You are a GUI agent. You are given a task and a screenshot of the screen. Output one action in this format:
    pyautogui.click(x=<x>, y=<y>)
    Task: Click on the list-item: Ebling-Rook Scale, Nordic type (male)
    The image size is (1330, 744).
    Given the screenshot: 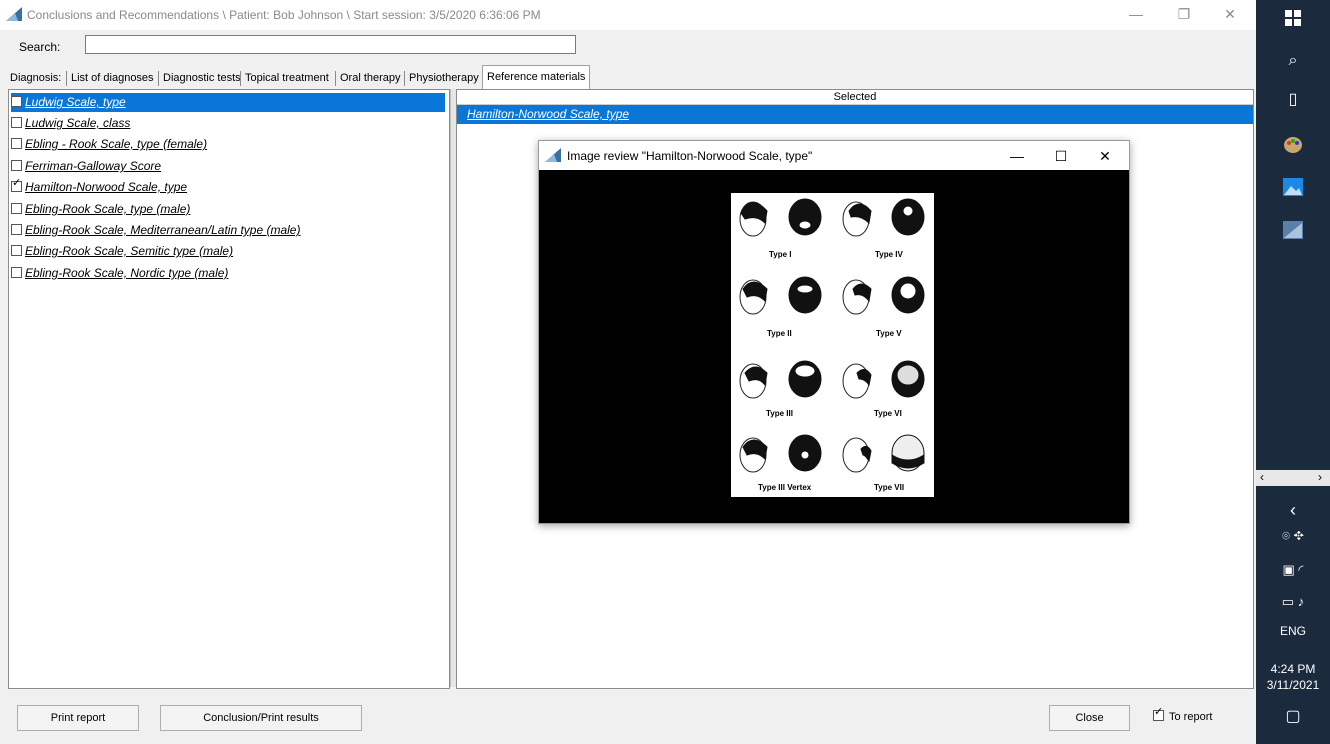 What is the action you would take?
    pyautogui.click(x=119, y=273)
    